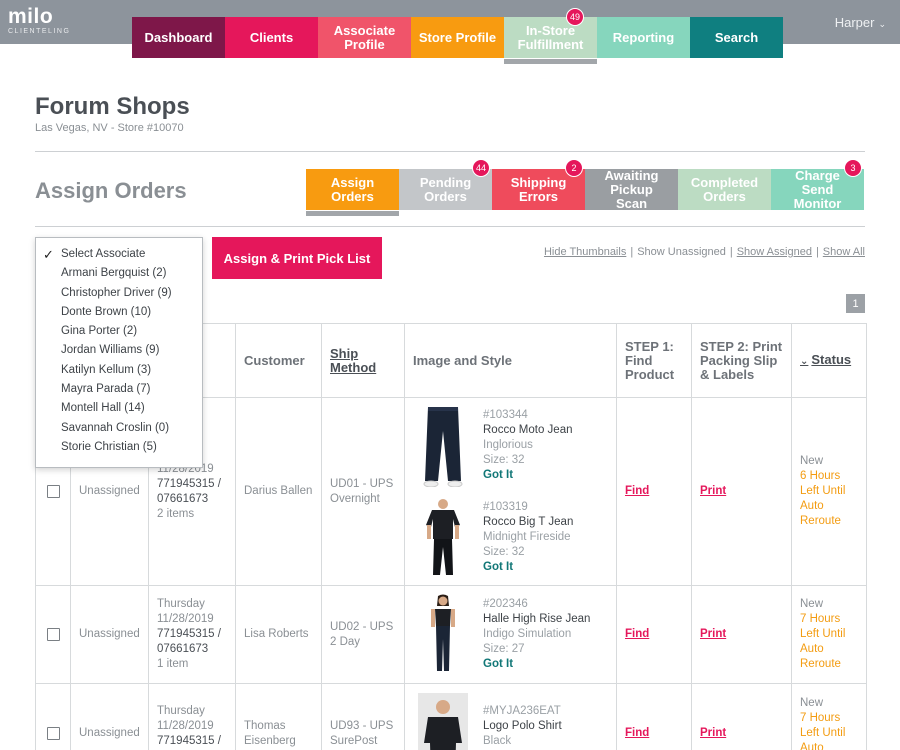 The height and width of the screenshot is (750, 900). I want to click on option-label: Select Associate, so click(103, 254).